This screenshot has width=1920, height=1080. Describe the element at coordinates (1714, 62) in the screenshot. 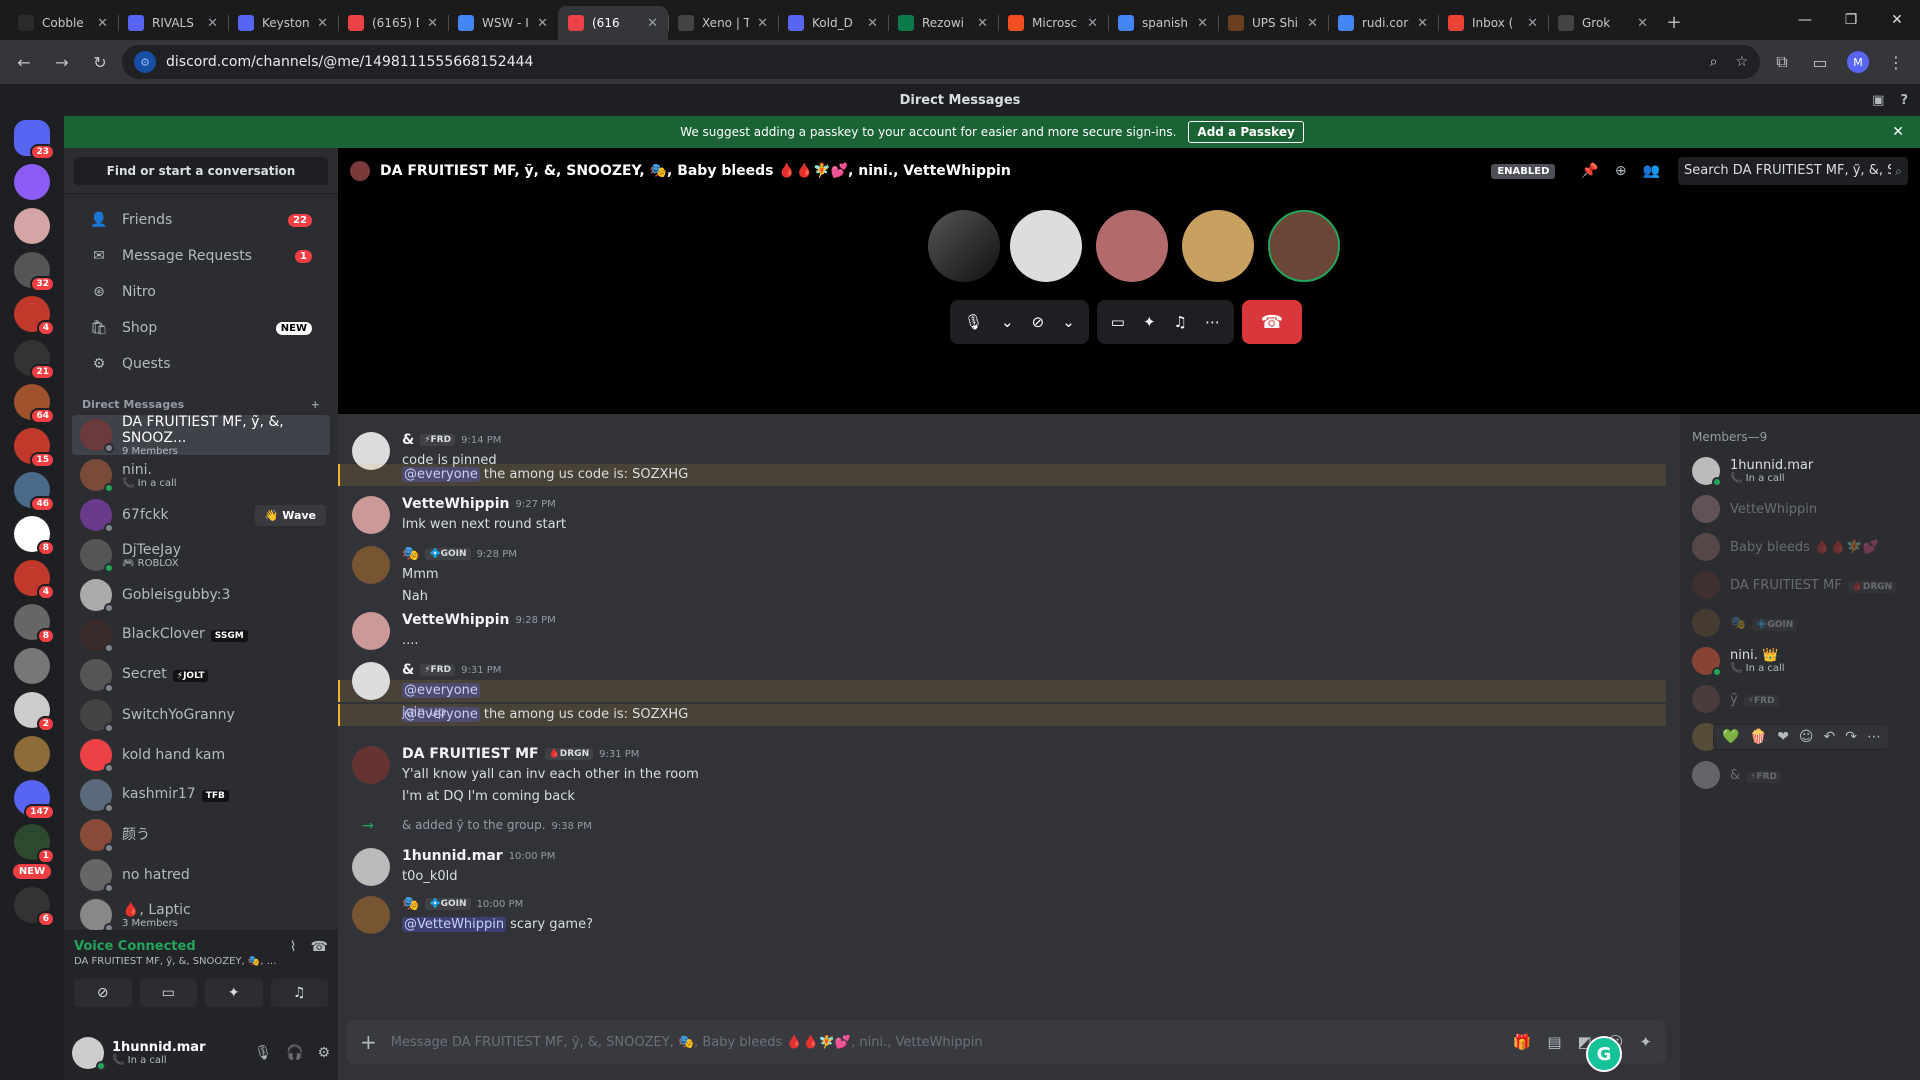

I see `zoom-icon: ⌕` at that location.